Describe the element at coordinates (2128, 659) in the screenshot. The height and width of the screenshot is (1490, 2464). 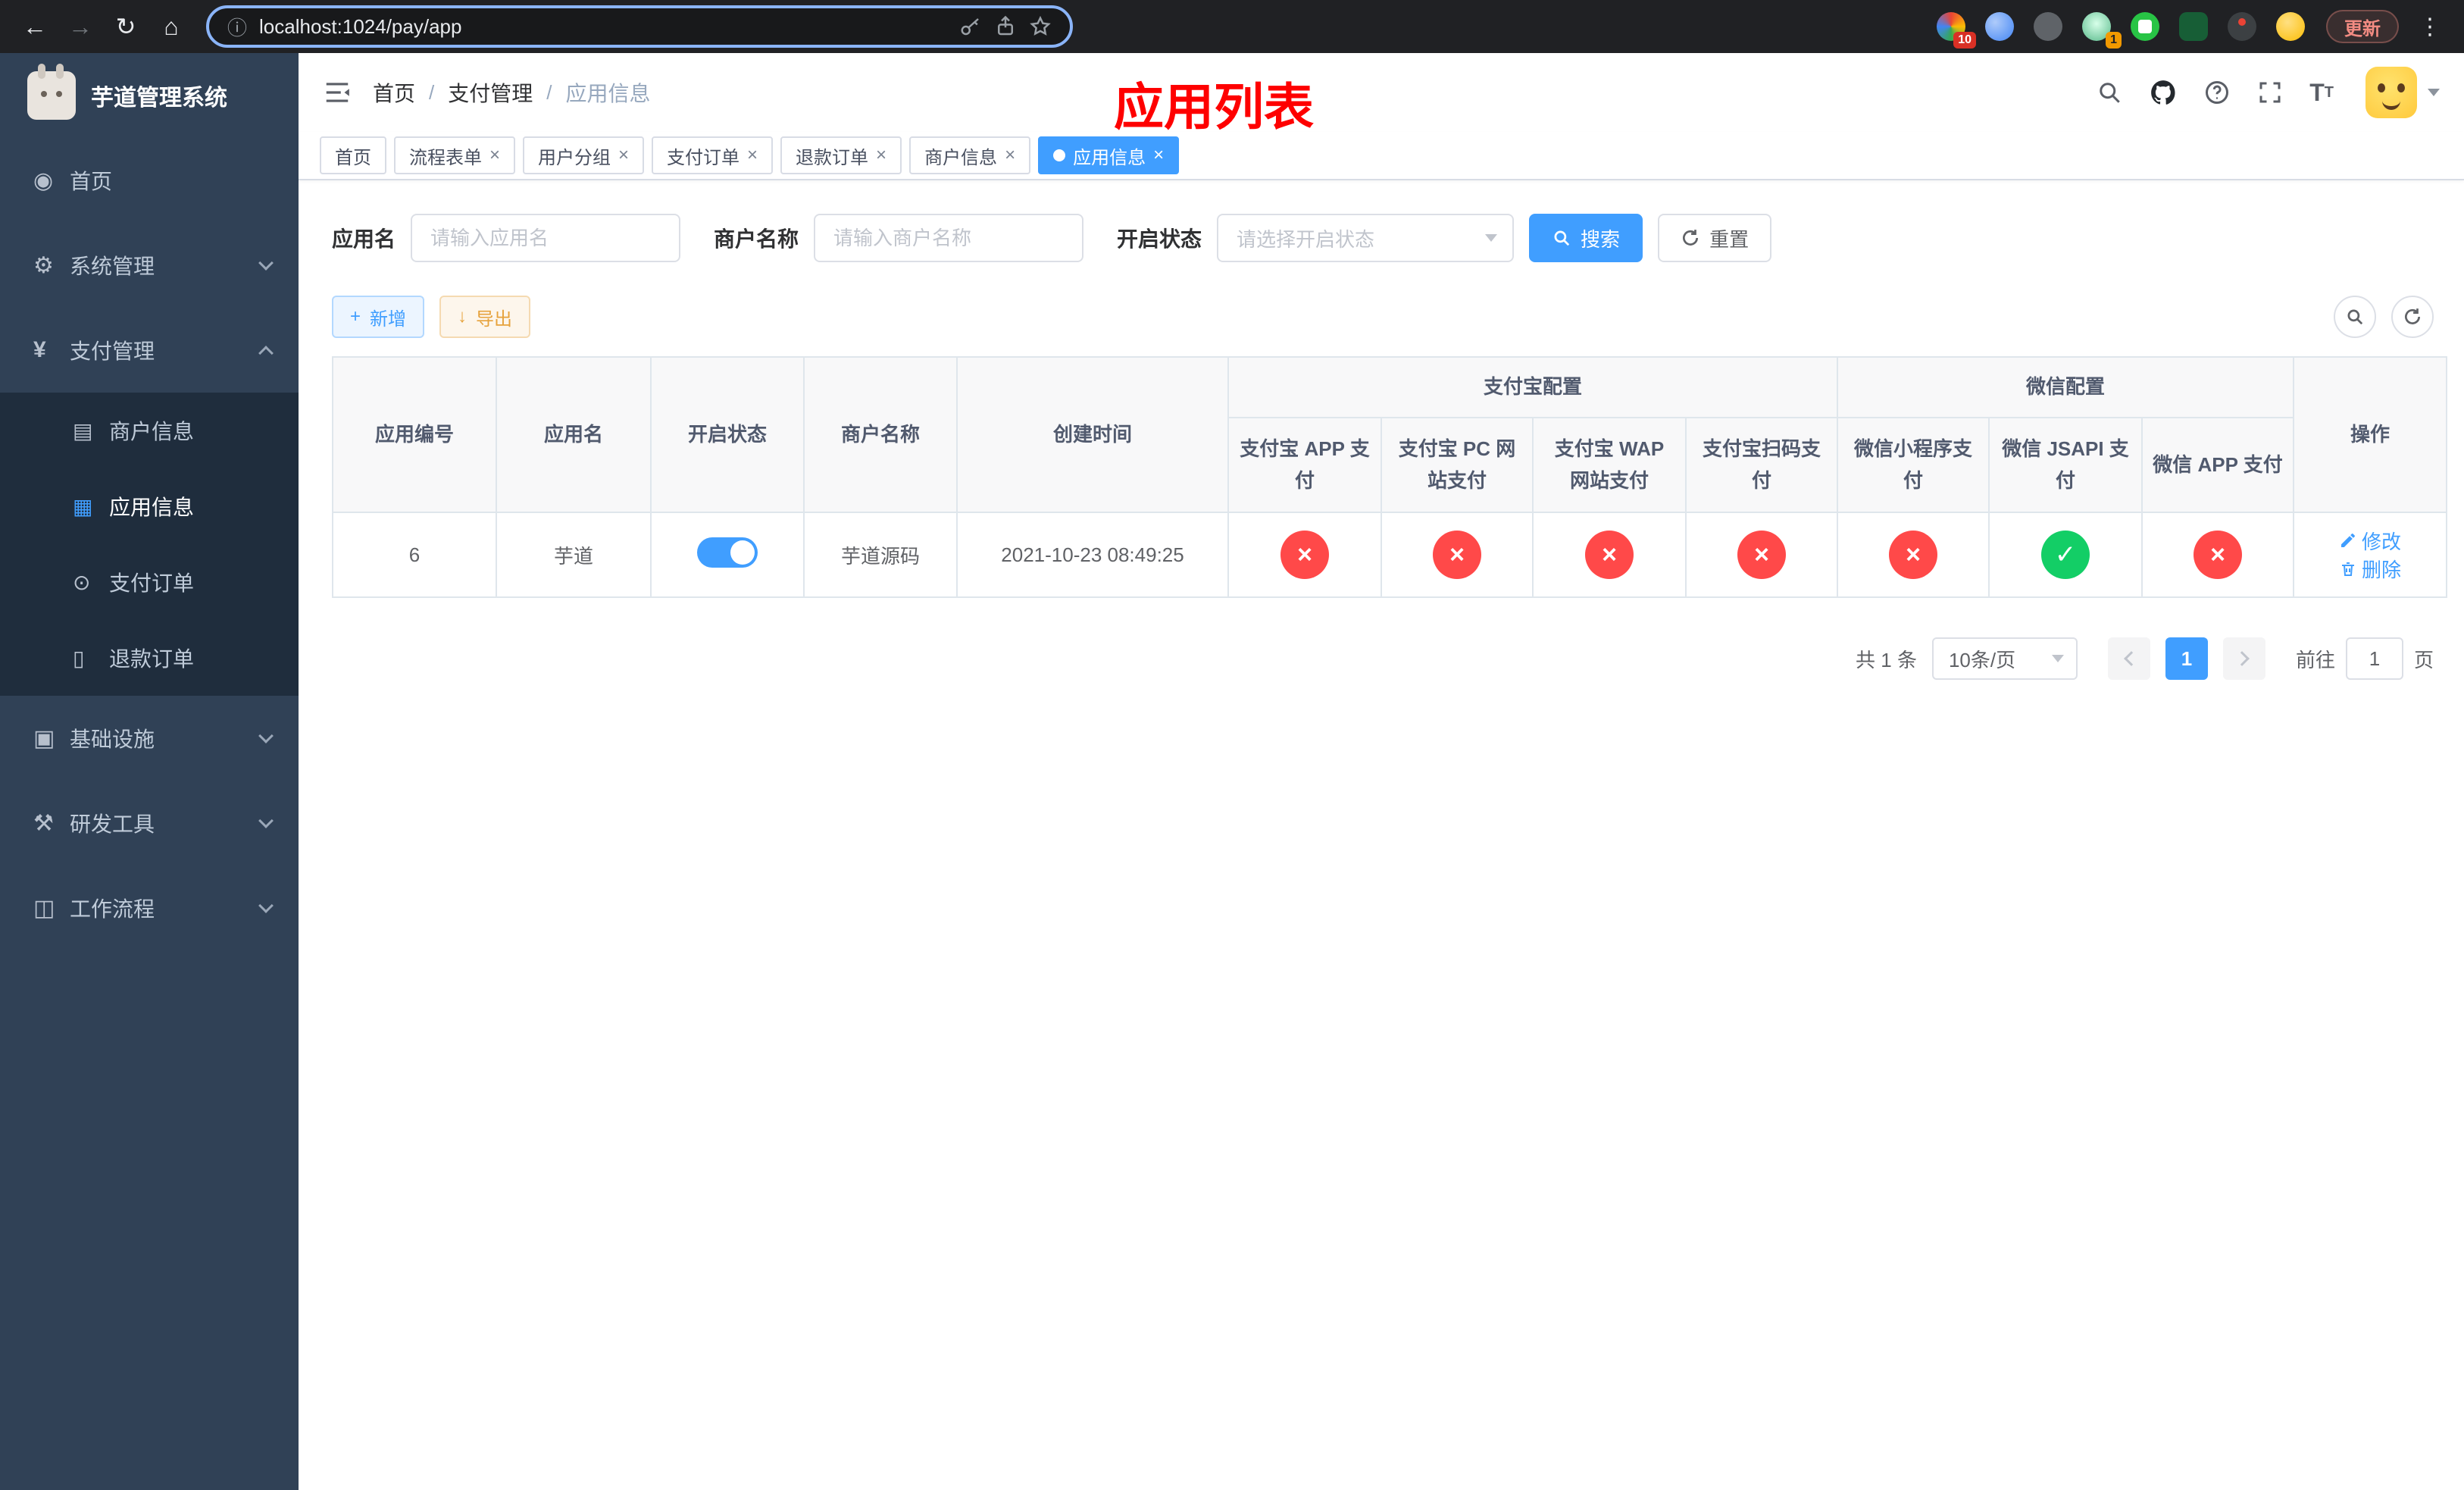
I see `prev-page-button` at that location.